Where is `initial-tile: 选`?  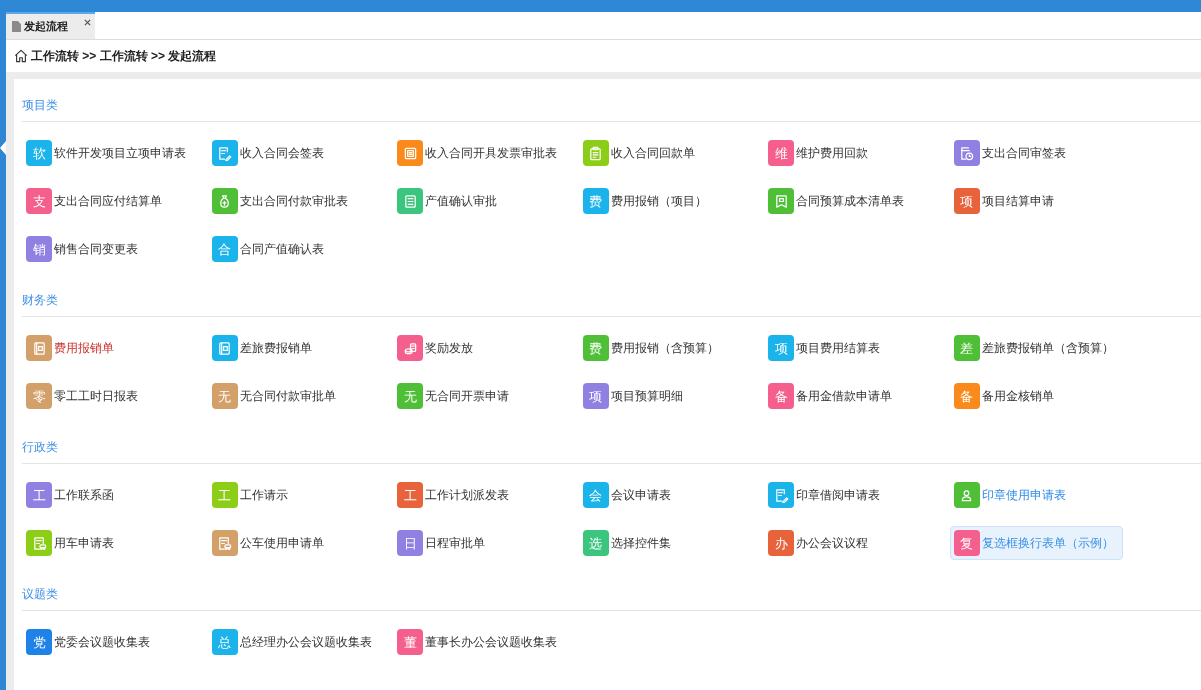
initial-tile: 选 is located at coordinates (595, 543).